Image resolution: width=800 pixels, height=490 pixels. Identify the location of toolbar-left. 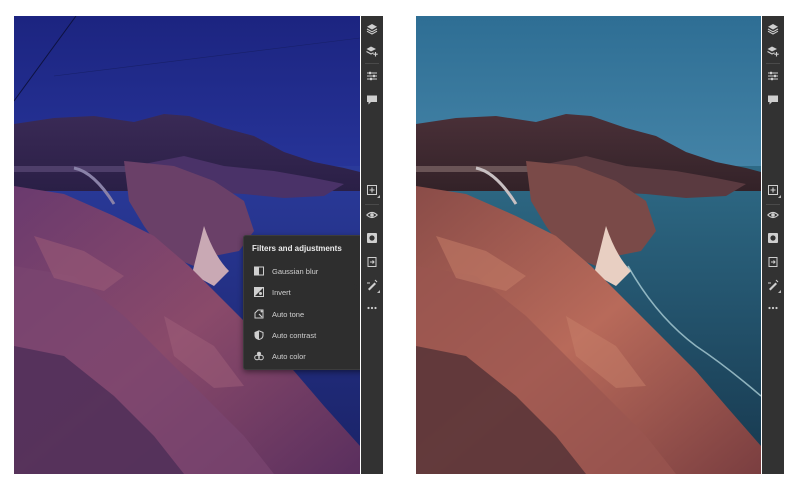
(372, 245).